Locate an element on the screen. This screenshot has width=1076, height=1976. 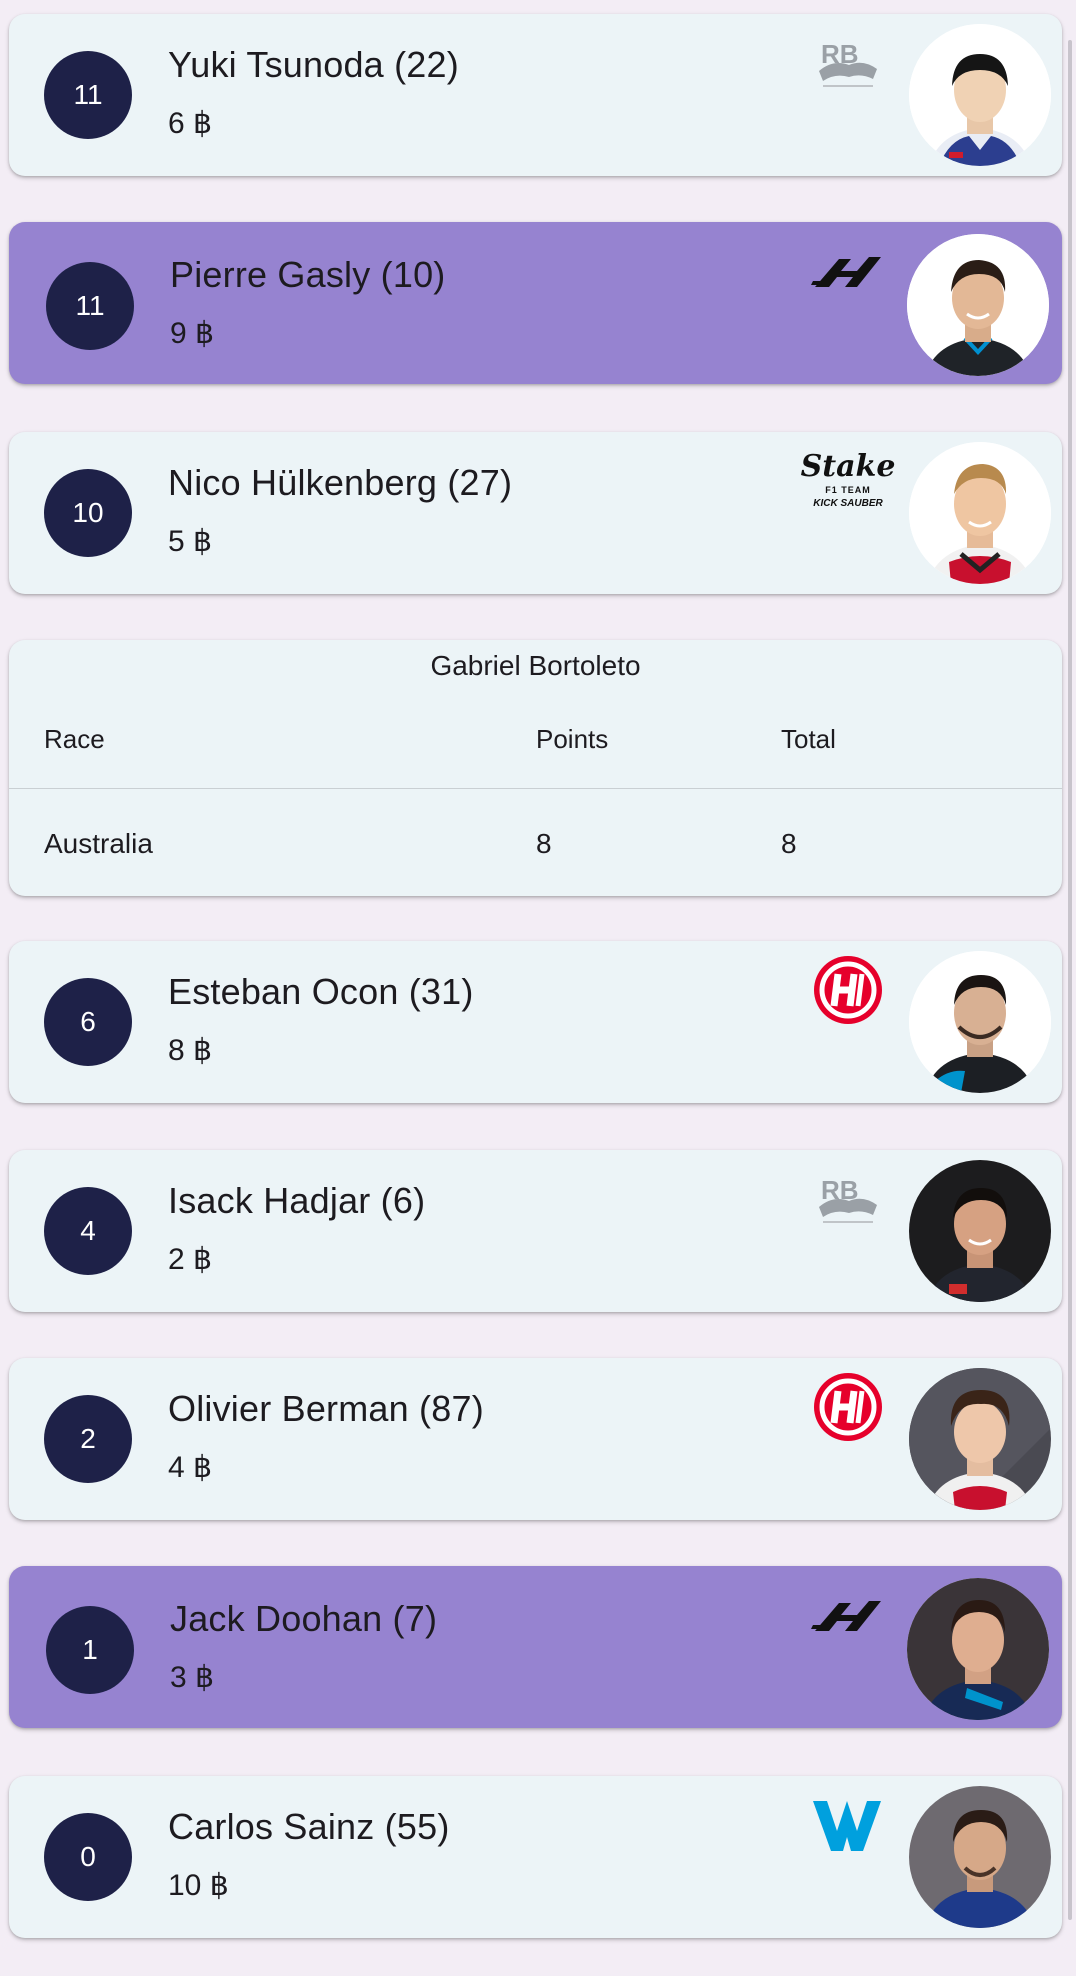
driver-price: 8 ฿ is located at coordinates (190, 1050).